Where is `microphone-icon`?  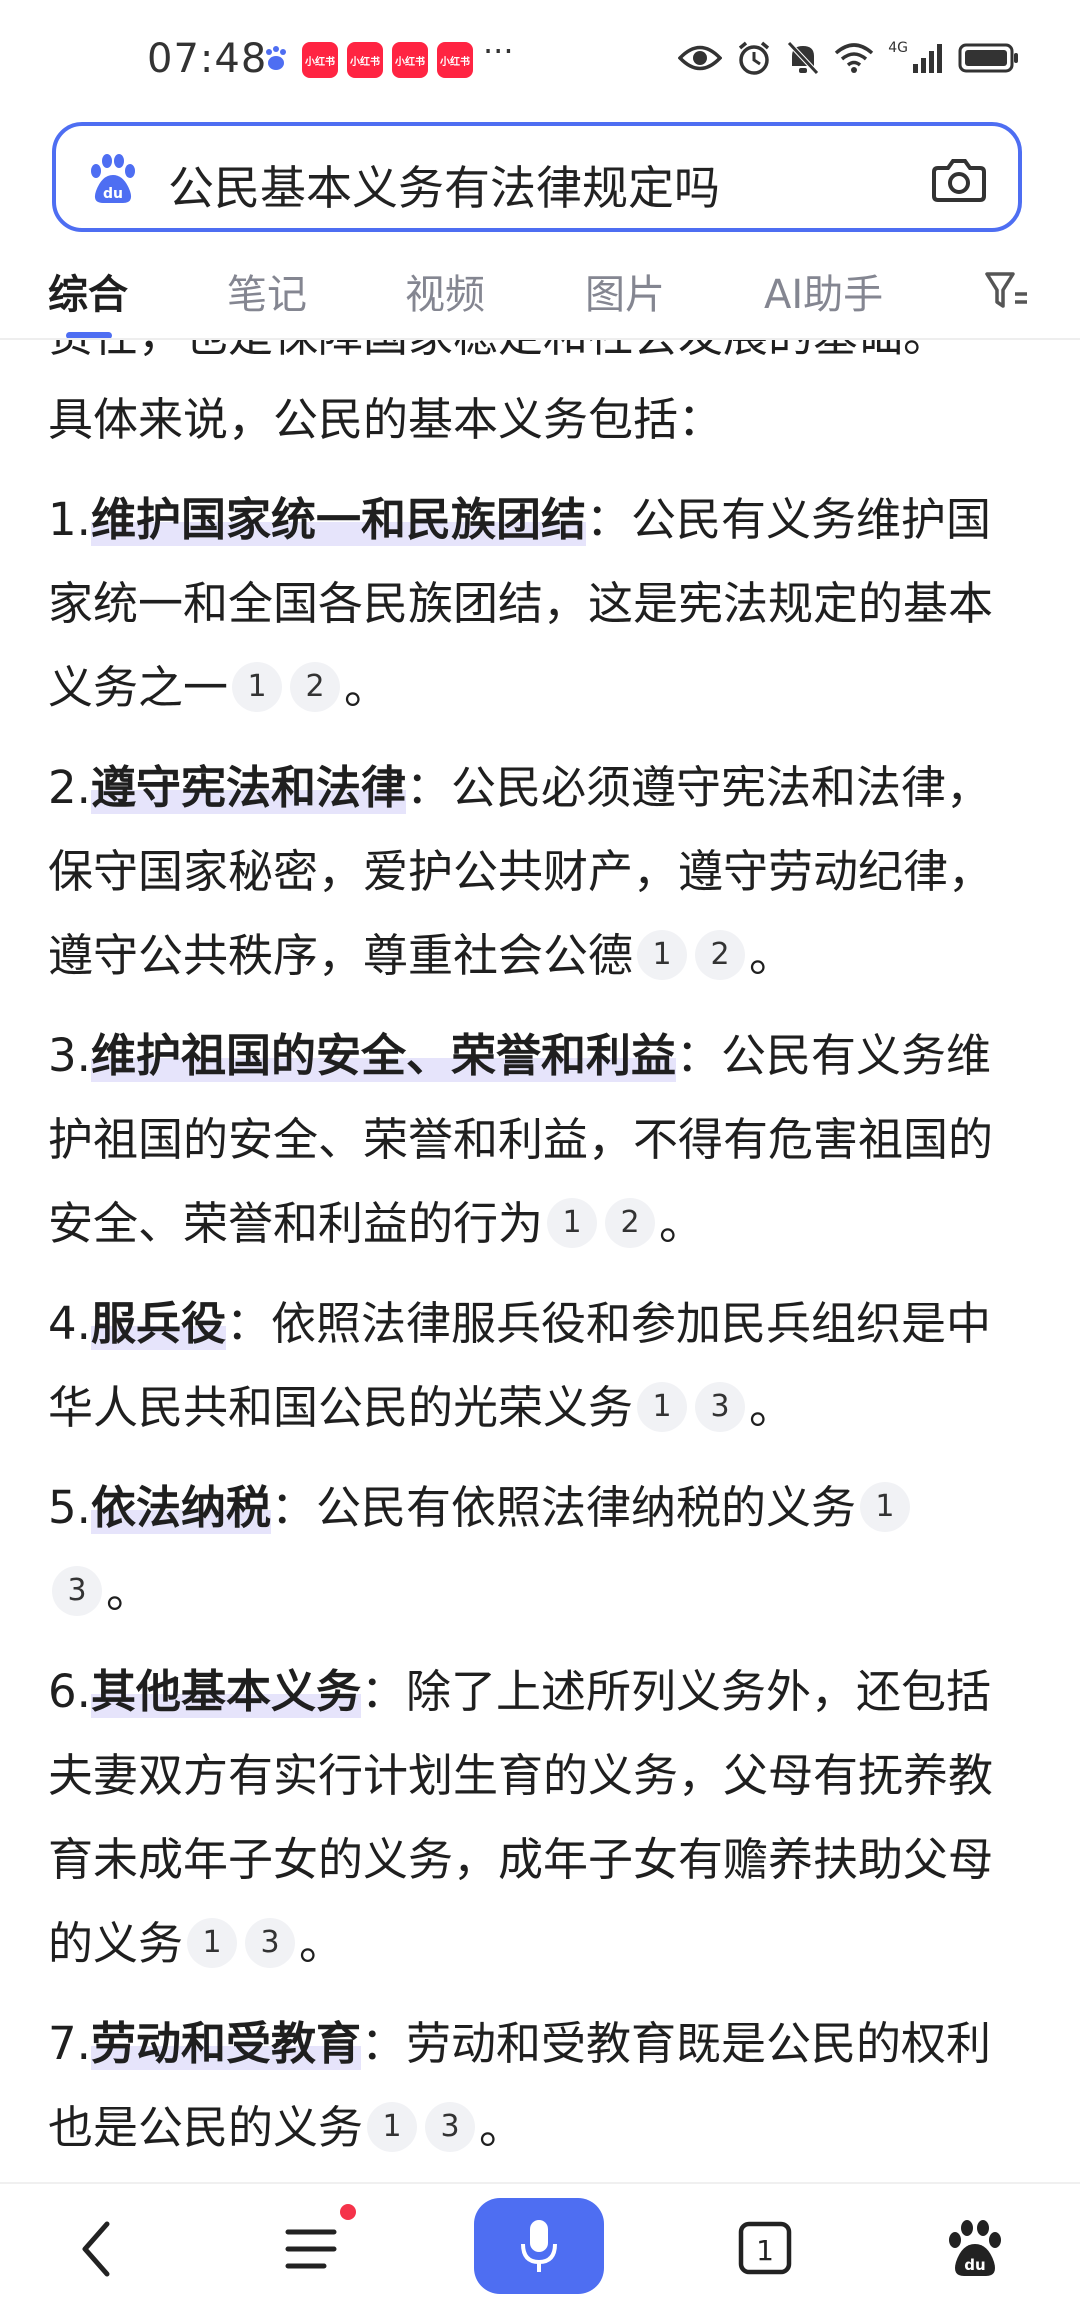 microphone-icon is located at coordinates (539, 2246).